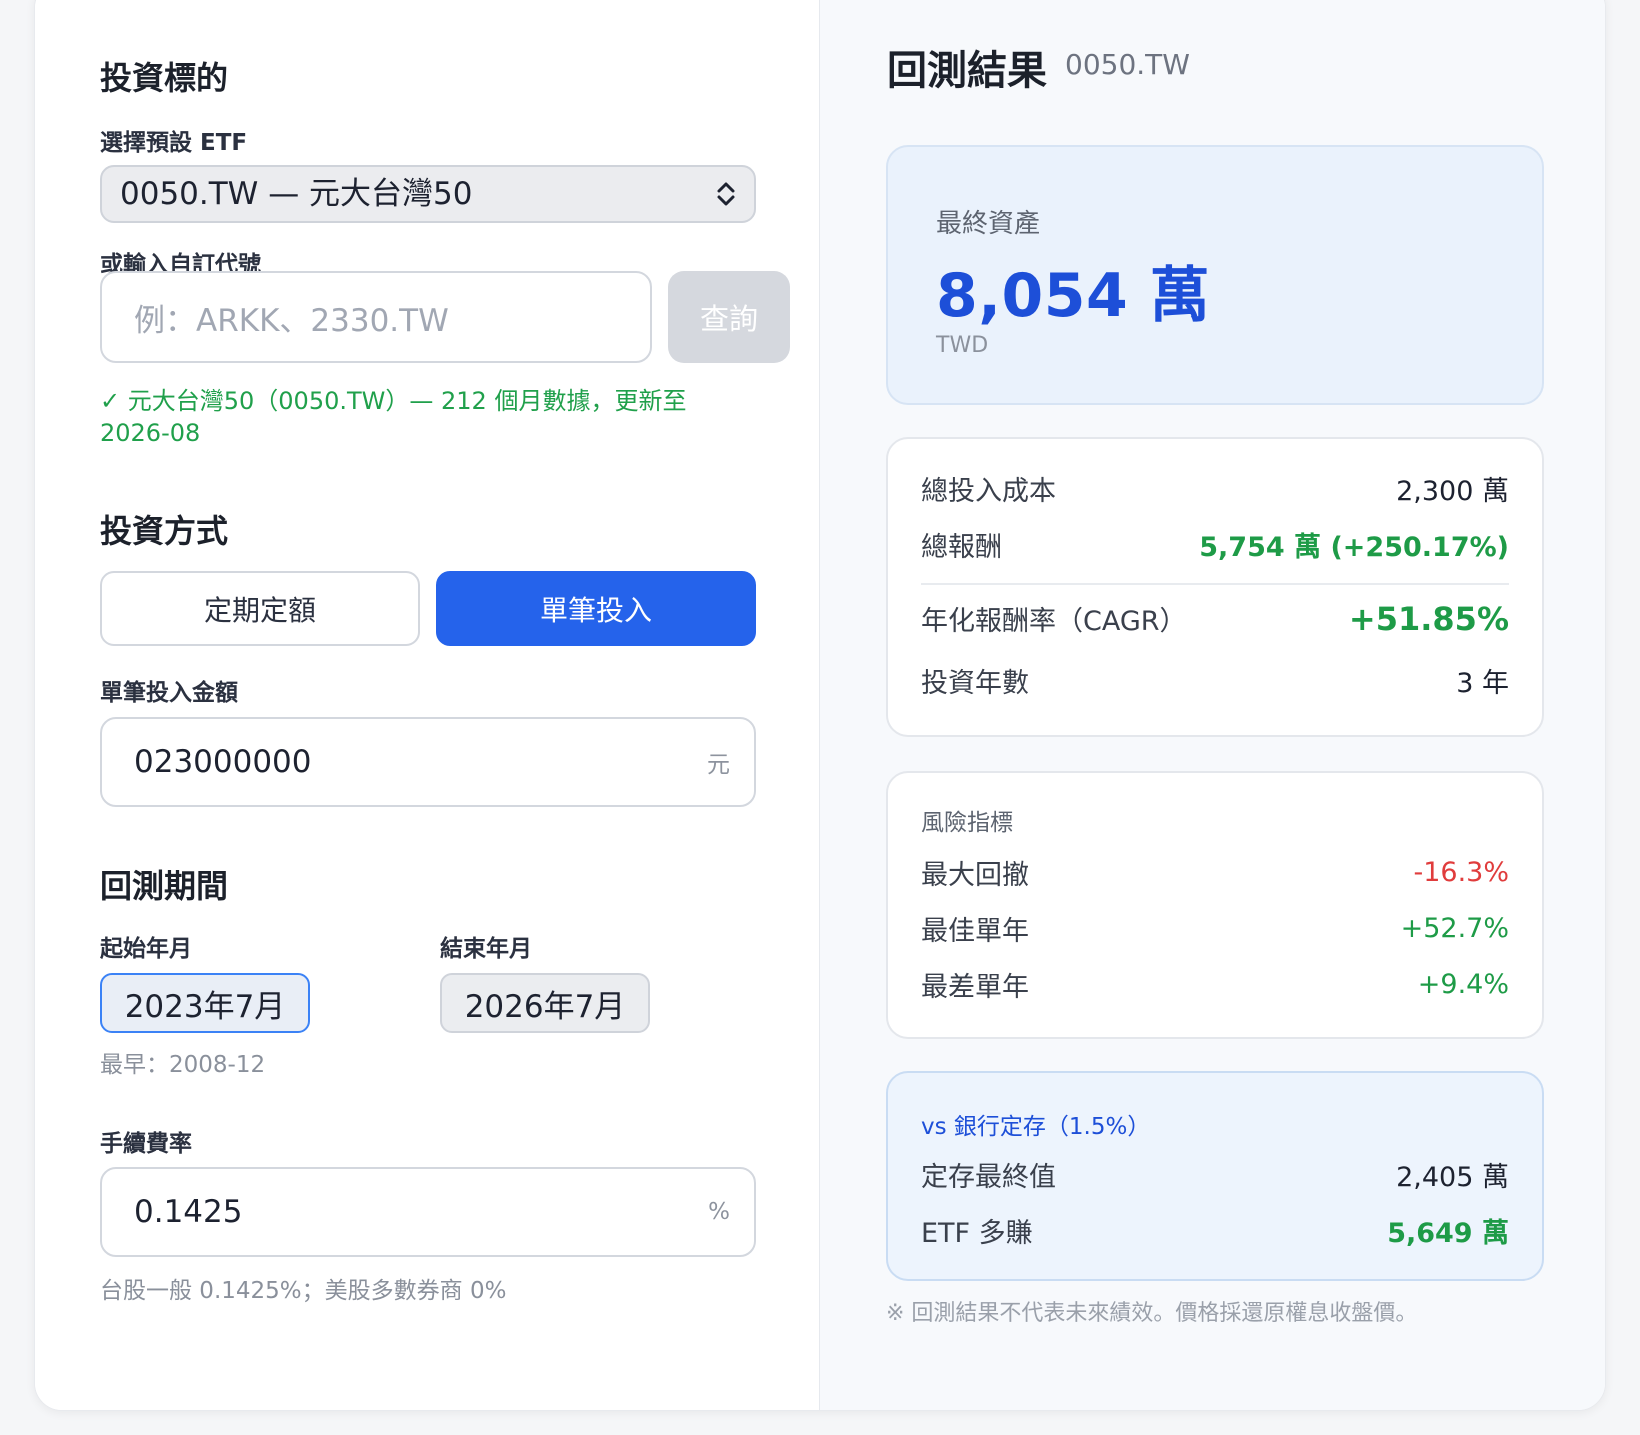 This screenshot has height=1435, width=1640. Describe the element at coordinates (726, 194) in the screenshot. I see `select-arrows-icon` at that location.